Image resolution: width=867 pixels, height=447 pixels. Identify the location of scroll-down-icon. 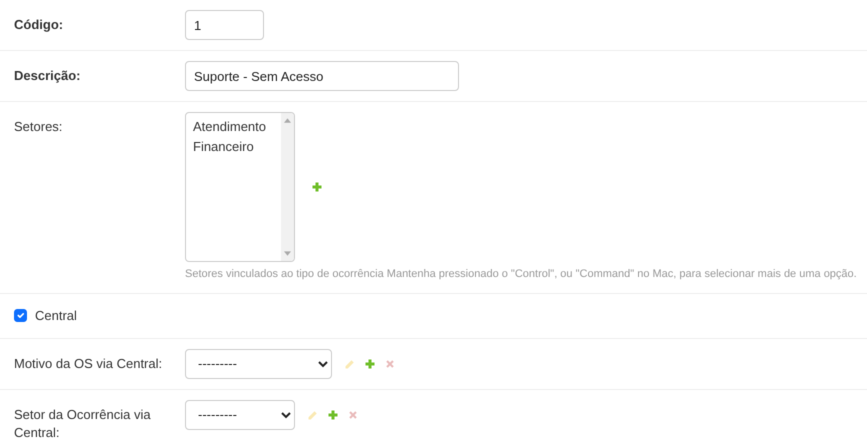
(287, 253).